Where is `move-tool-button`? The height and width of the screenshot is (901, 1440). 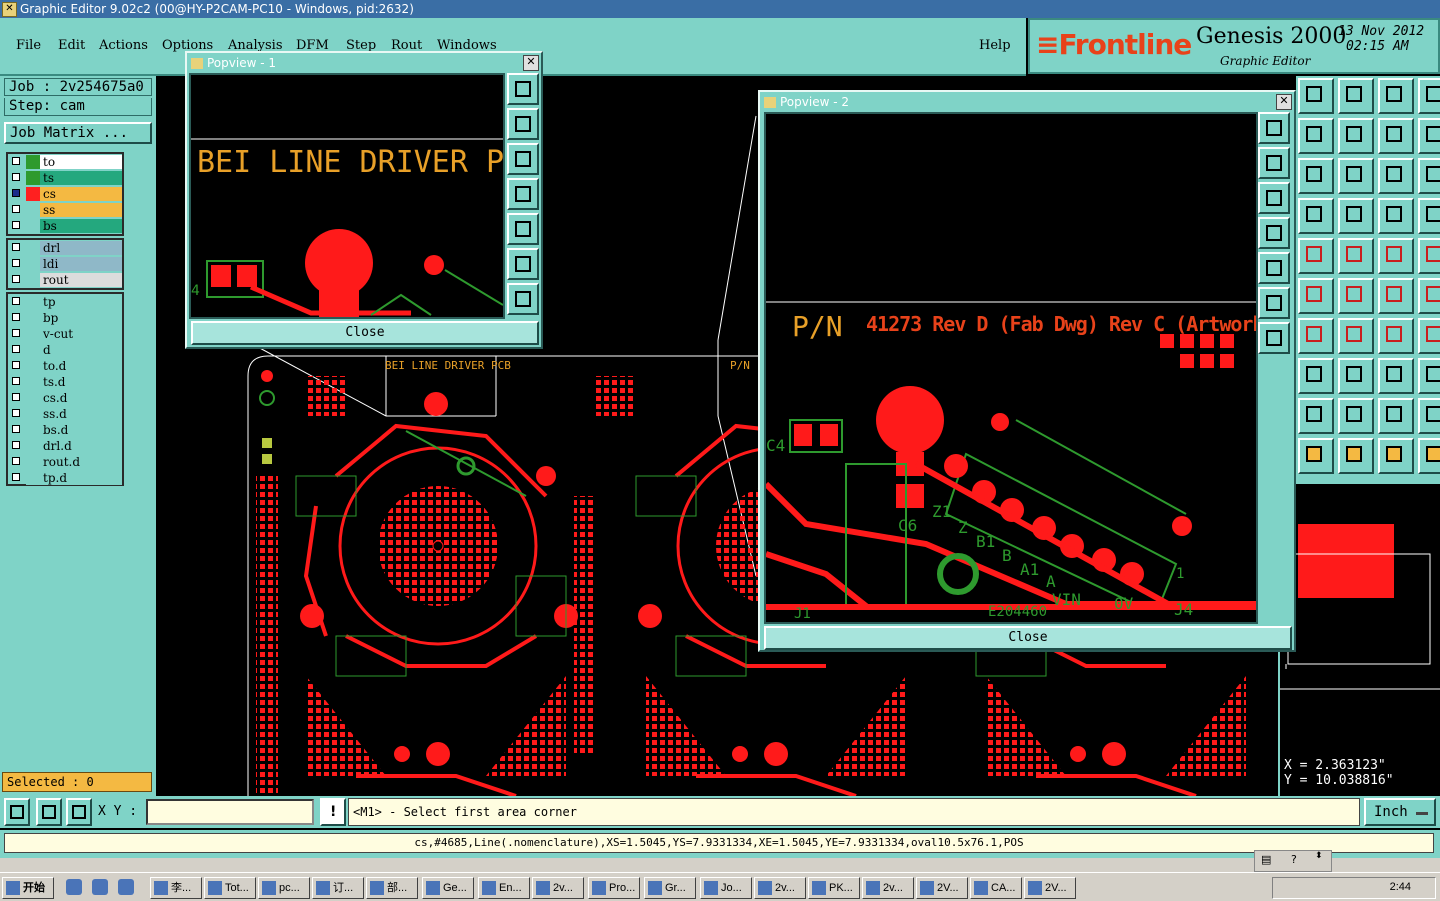 move-tool-button is located at coordinates (1356, 336).